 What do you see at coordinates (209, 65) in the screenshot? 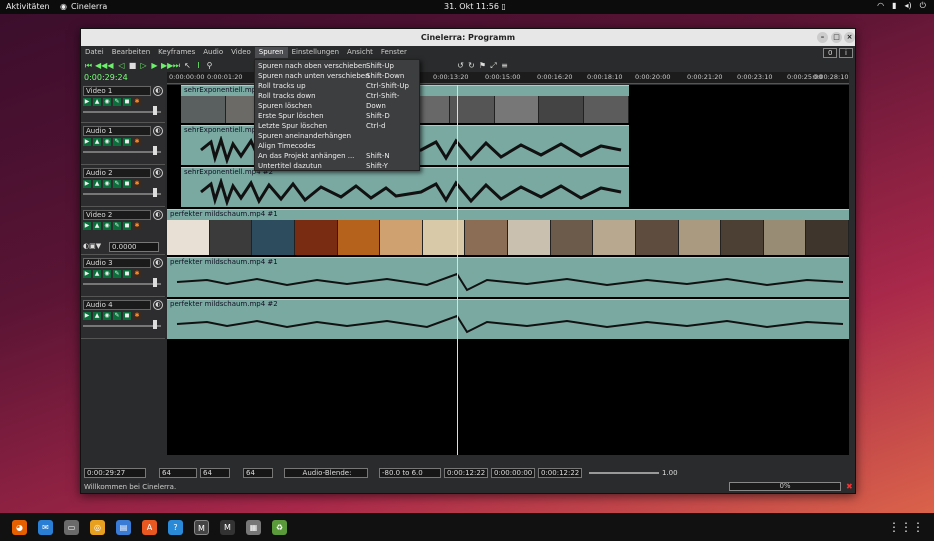
I see `keyframe-icon: ⚲` at bounding box center [209, 65].